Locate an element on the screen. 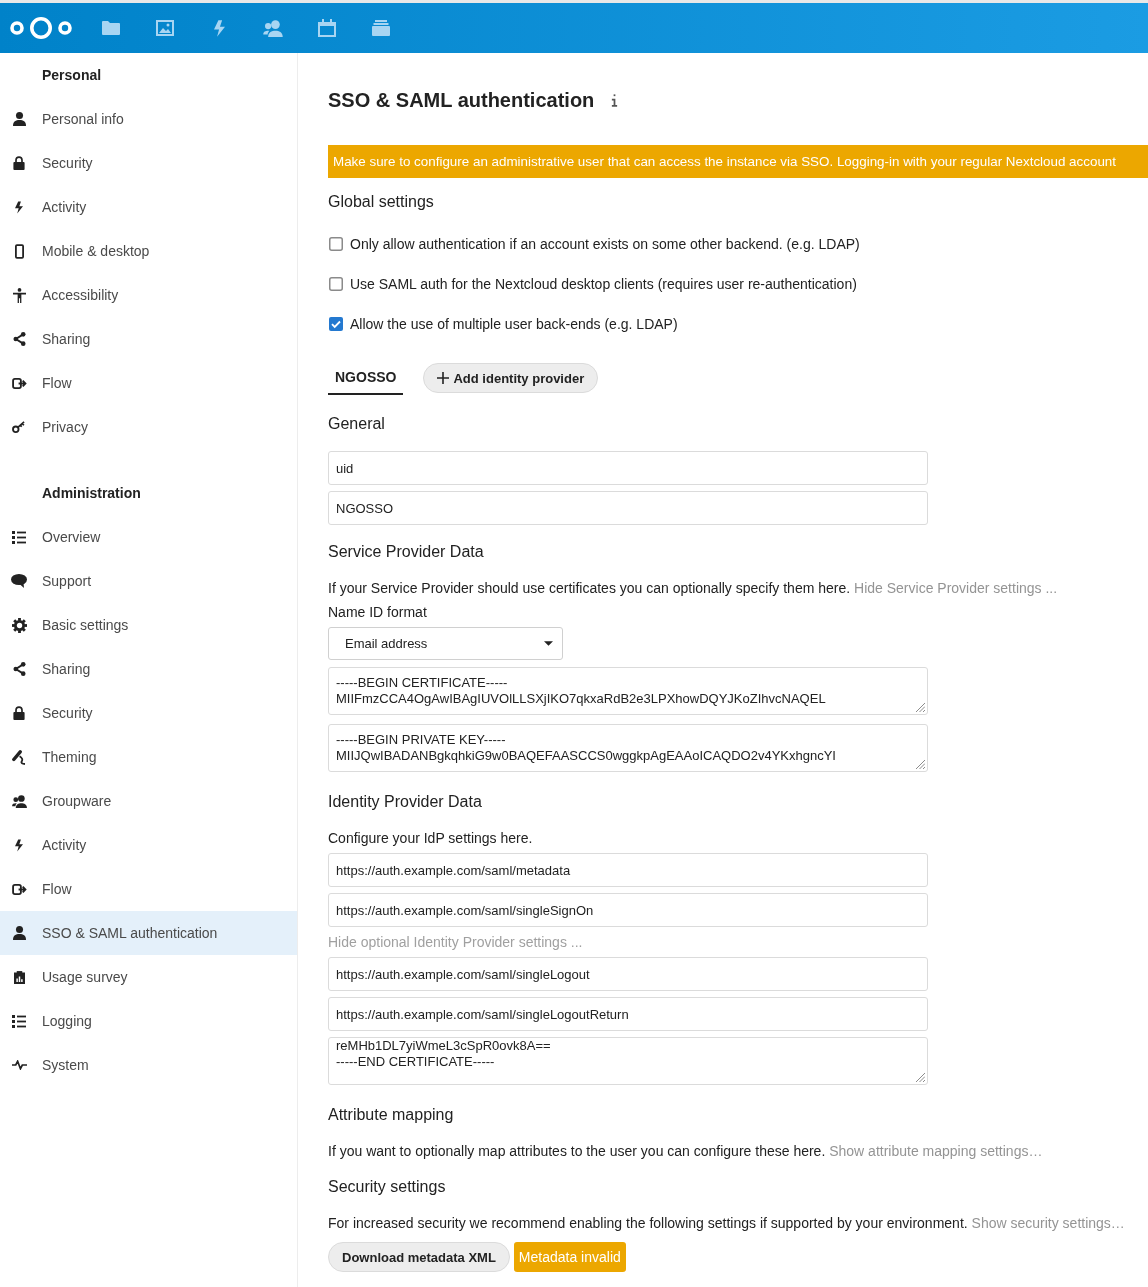  textarea-field: -----BEGIN PRIVATE KEY----- MIIJQwIBADANBgkqhkiG9w0BAQEFAASCCS0wggkpAgEAAoICAQDO2v4YKxhgncYI is located at coordinates (628, 748).